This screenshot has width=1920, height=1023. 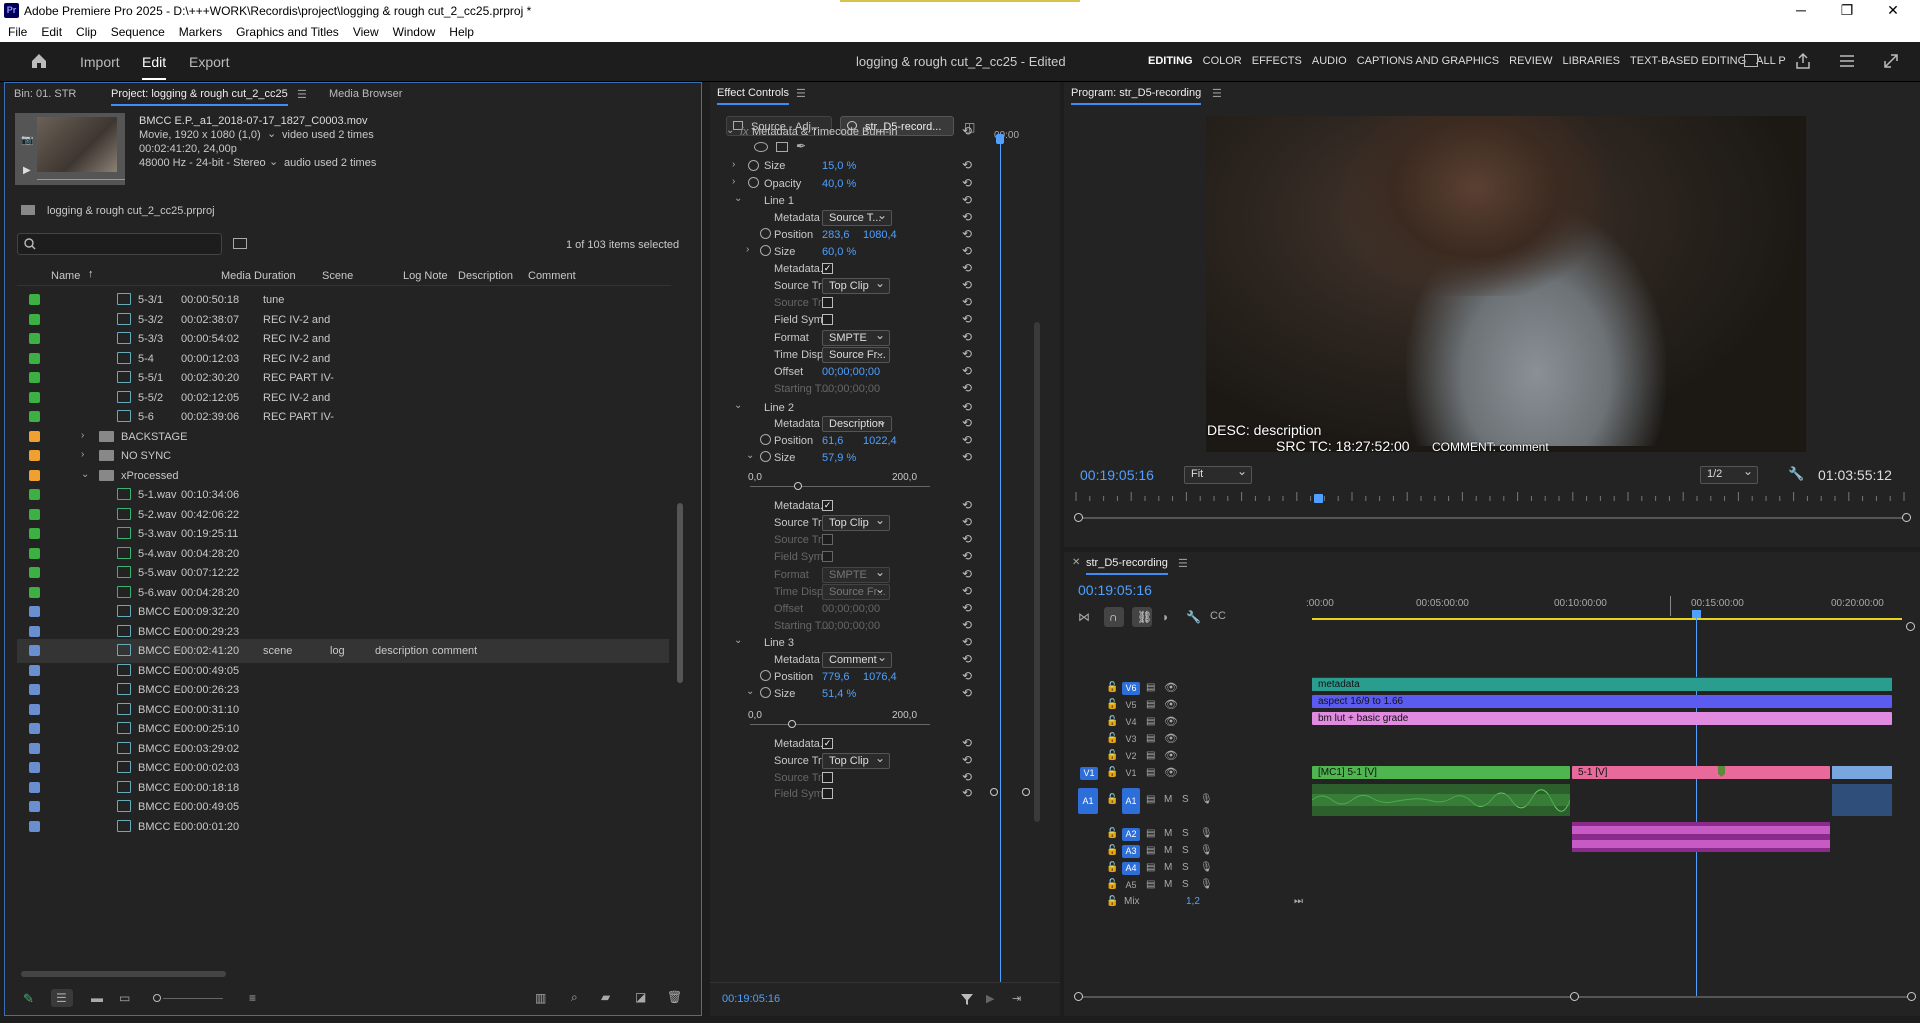 I want to click on eye-icon: 👁, so click(x=1171, y=772).